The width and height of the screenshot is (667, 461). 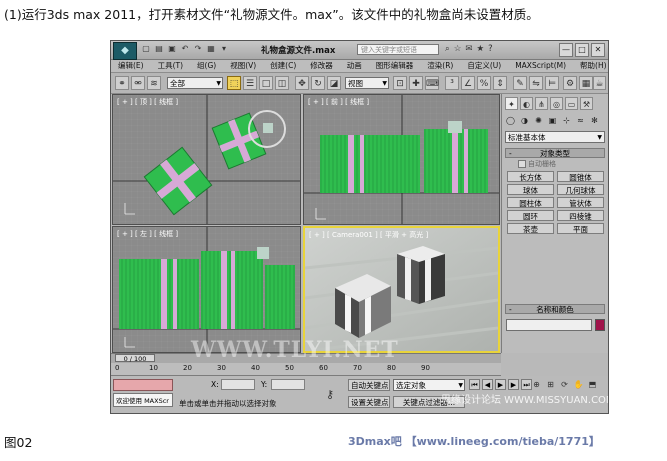 I want to click on go-to-start-icon: ⏮, so click(x=474, y=384).